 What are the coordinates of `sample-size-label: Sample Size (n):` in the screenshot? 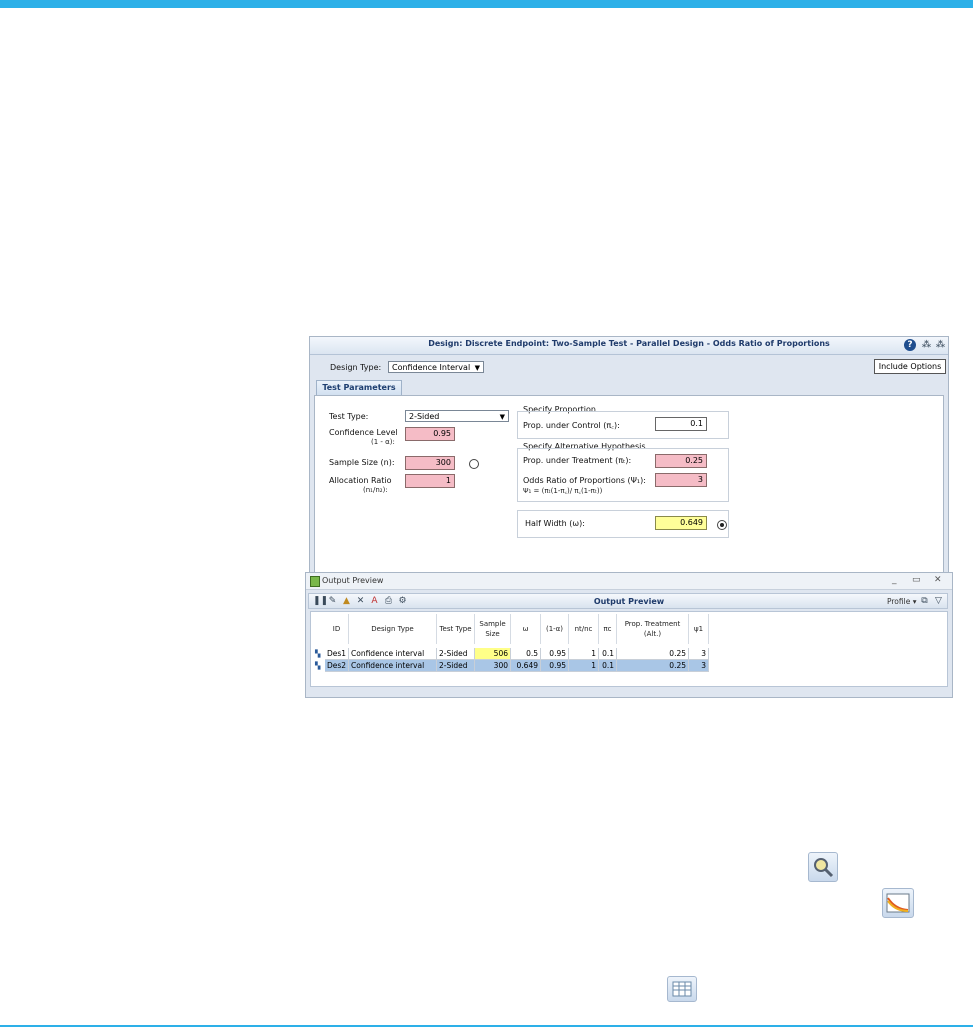 It's located at (362, 462).